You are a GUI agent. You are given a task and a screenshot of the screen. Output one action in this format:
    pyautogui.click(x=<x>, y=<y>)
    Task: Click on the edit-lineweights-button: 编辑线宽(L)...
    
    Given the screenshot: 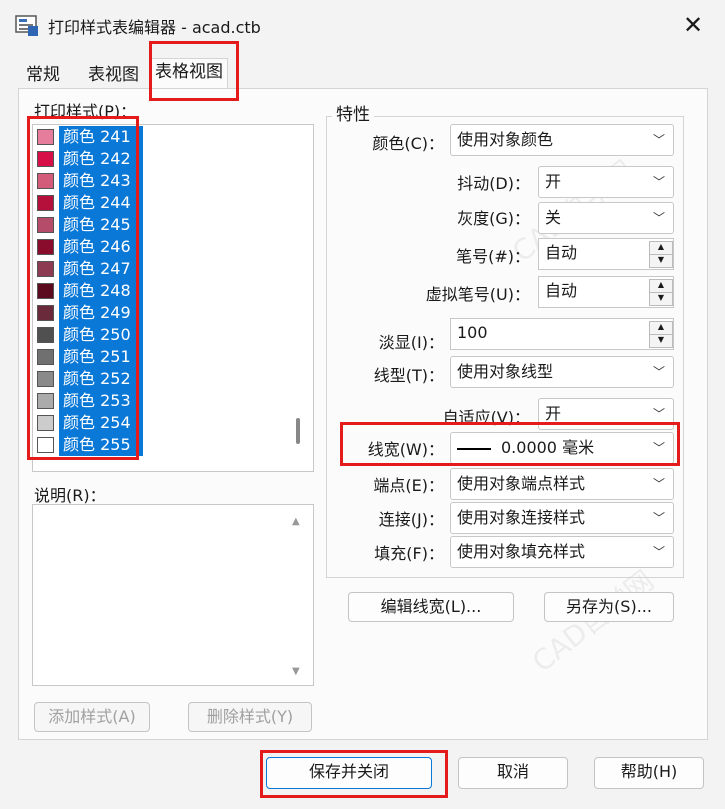 What is the action you would take?
    pyautogui.click(x=431, y=607)
    